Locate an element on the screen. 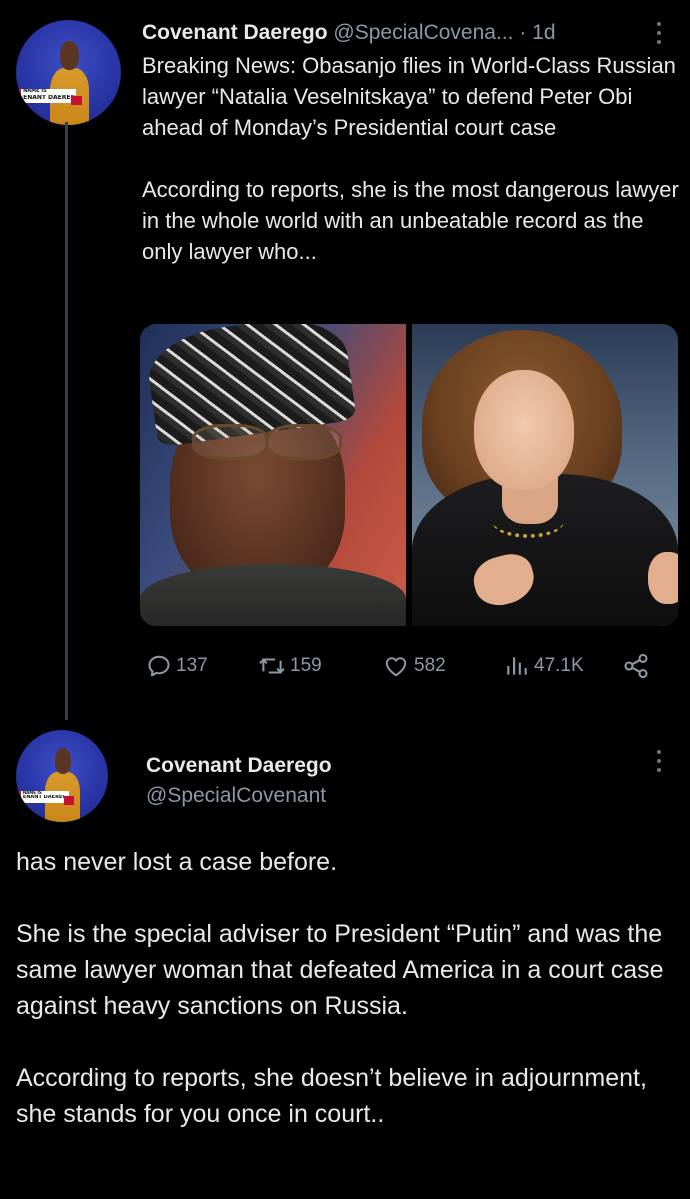 The height and width of the screenshot is (1199, 690). tweet-header: Covenant Daerego @SpecialCovena... · 1d is located at coordinates (349, 33).